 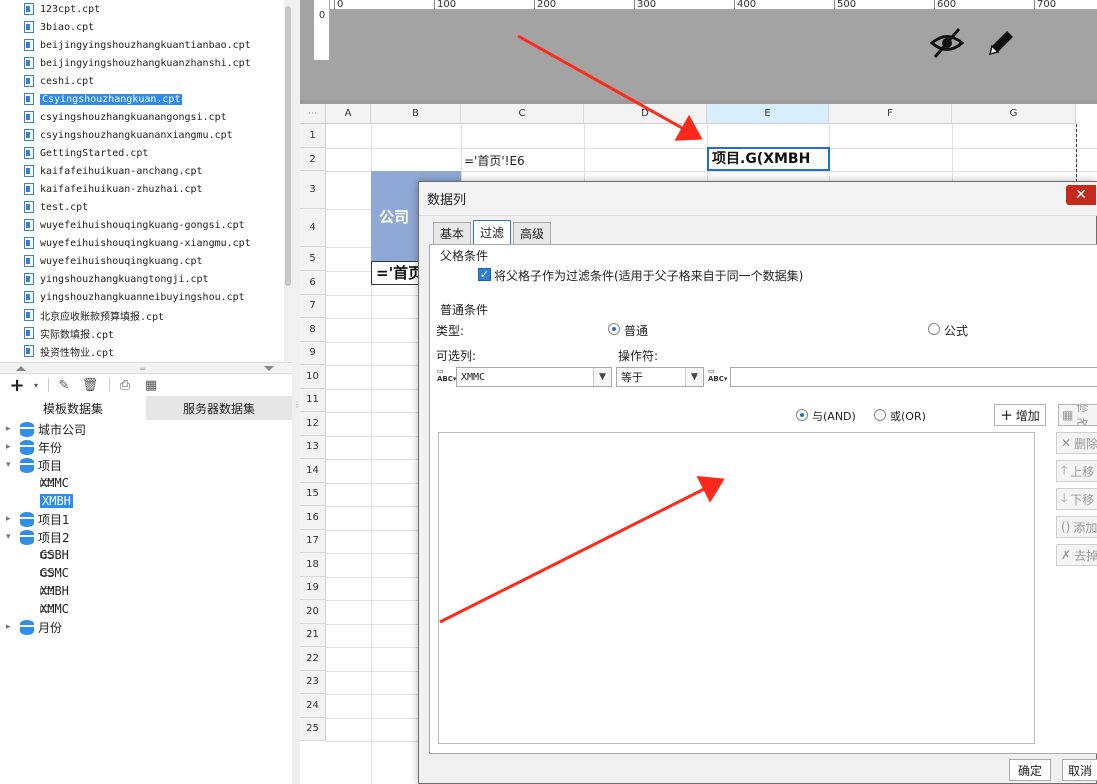 What do you see at coordinates (913, 377) in the screenshot?
I see `value-input` at bounding box center [913, 377].